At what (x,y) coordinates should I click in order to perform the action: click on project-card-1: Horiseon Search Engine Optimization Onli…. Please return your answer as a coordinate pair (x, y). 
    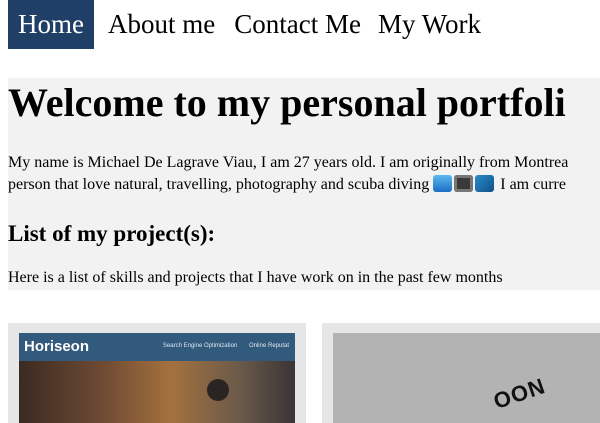
    Looking at the image, I should click on (157, 373).